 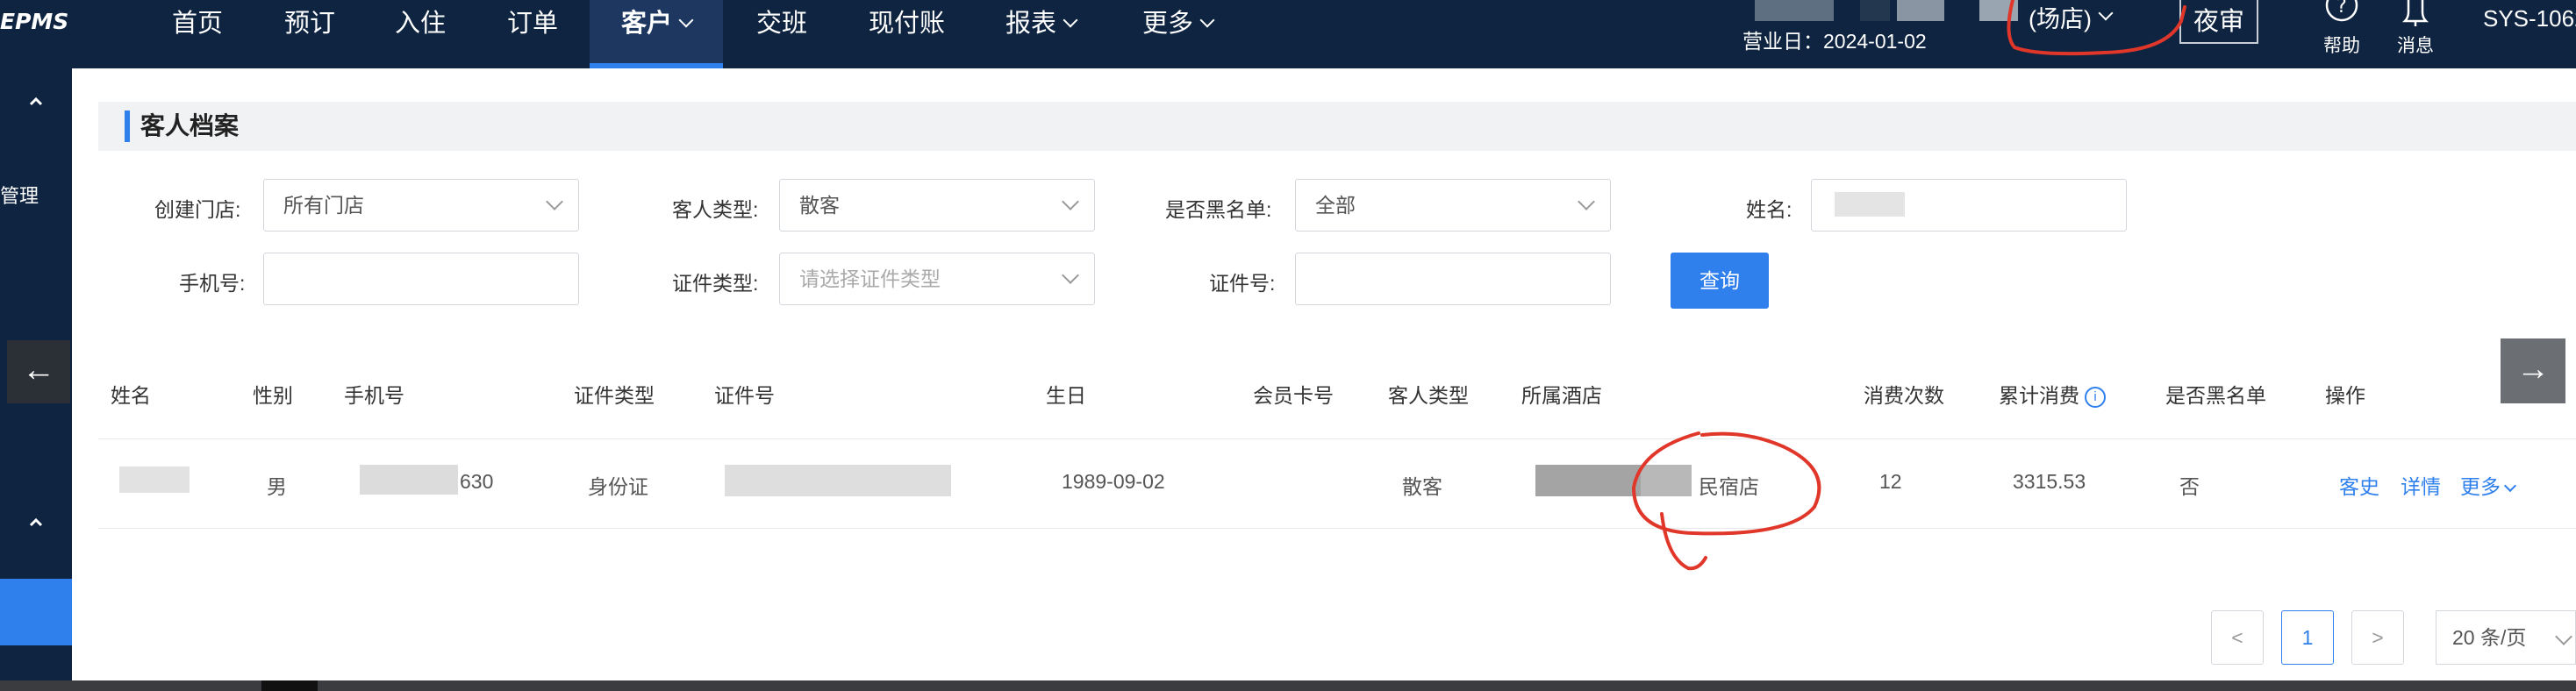 What do you see at coordinates (1769, 210) in the screenshot?
I see `name-label: 姓名:` at bounding box center [1769, 210].